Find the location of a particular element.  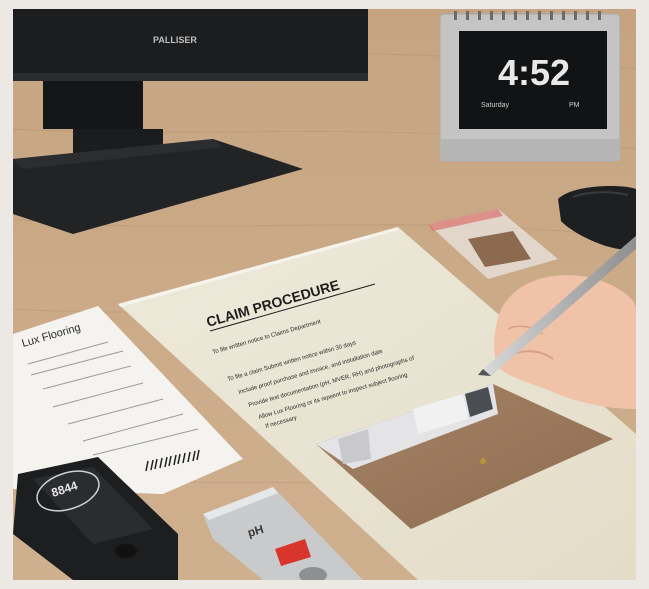

clock-ampm: PM is located at coordinates (574, 105).